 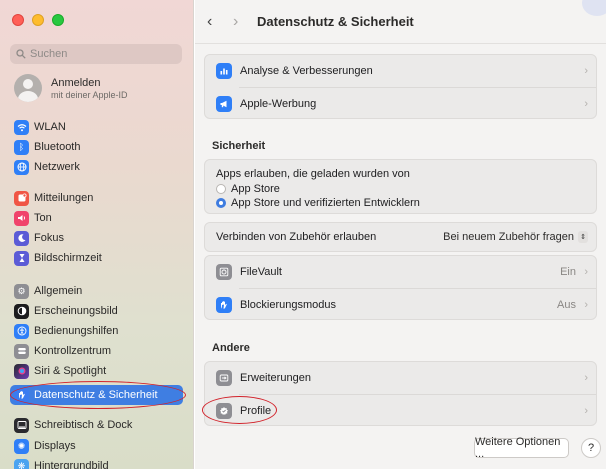 I want to click on sidebar-item-netzwerk: Netzwerk, so click(x=96, y=167).